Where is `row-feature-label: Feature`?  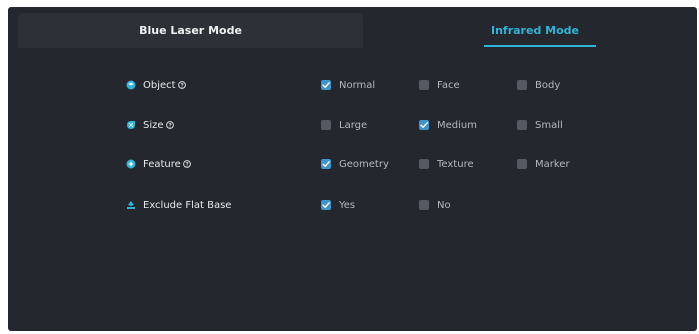
row-feature-label: Feature is located at coordinates (162, 164).